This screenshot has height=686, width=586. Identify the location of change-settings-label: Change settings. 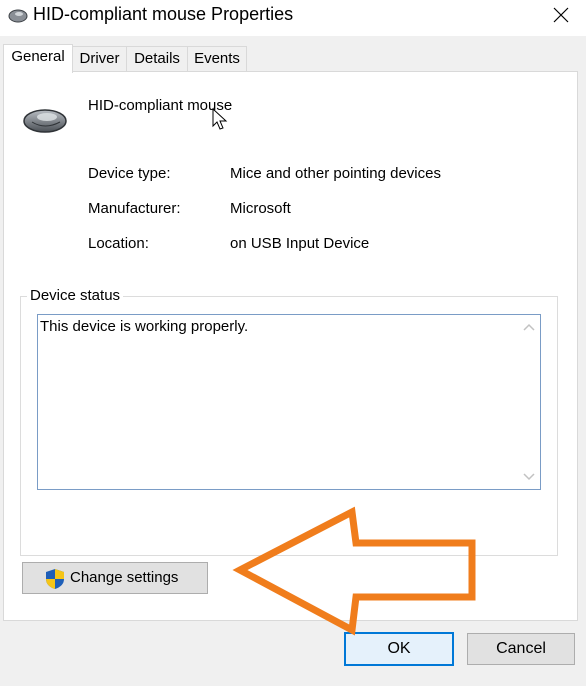
(124, 577).